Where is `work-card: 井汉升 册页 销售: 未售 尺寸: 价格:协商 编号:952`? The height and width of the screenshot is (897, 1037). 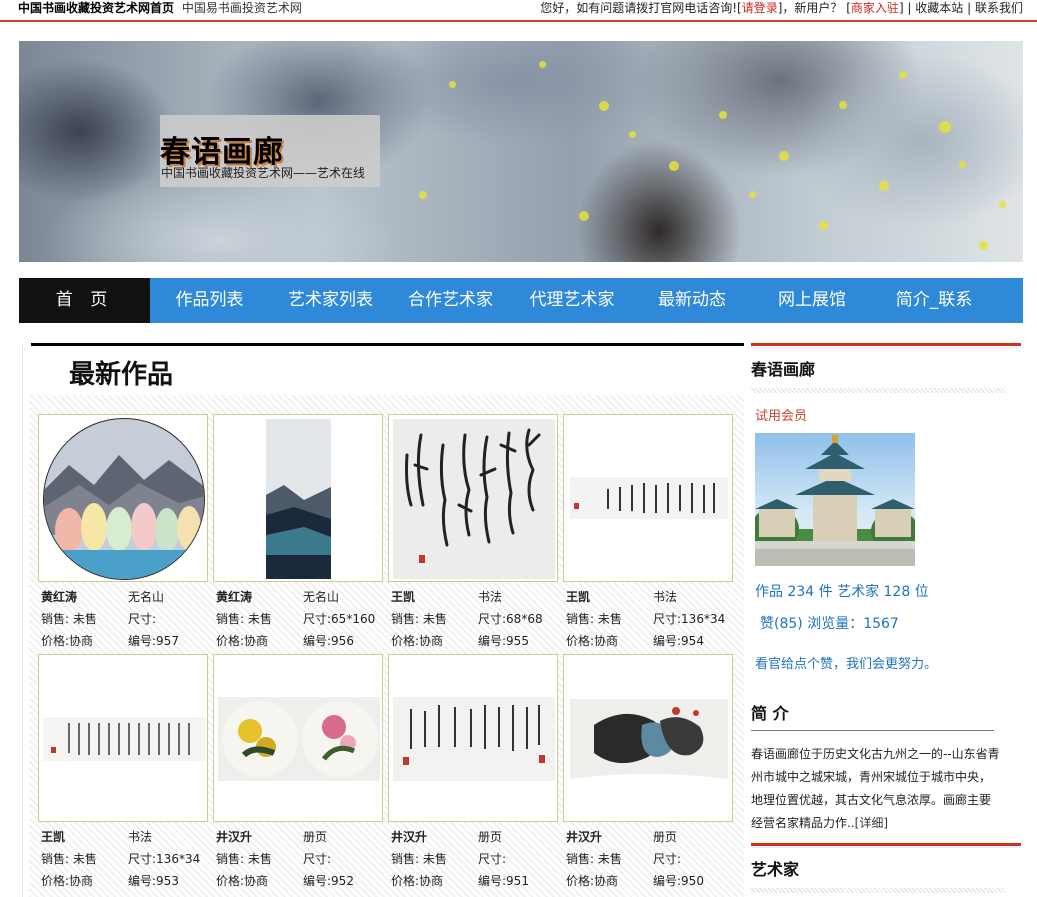 work-card: 井汉升 册页 销售: 未售 尺寸: 价格:协商 编号:952 is located at coordinates (298, 771).